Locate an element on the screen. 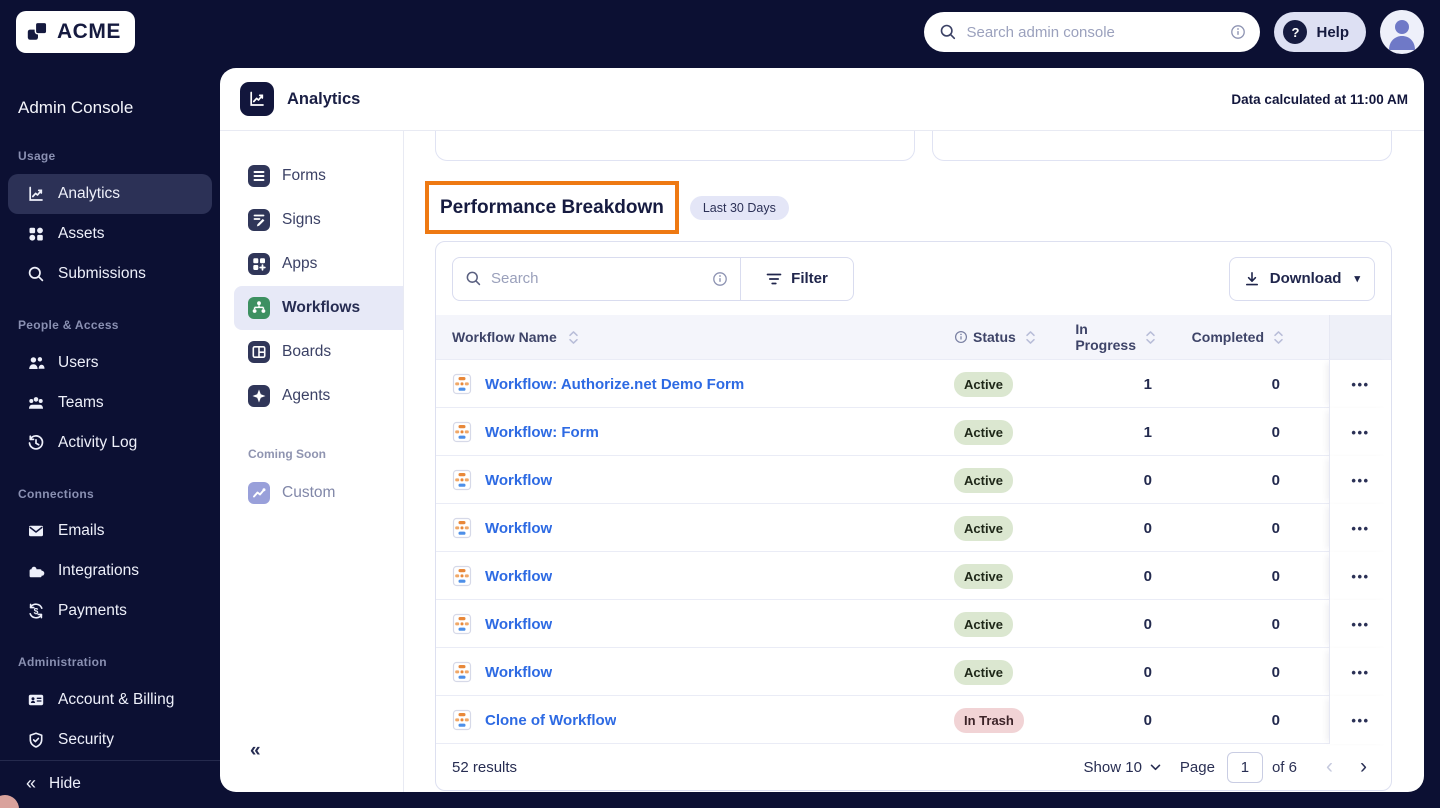 Image resolution: width=1440 pixels, height=808 pixels. users-icon is located at coordinates (36, 363).